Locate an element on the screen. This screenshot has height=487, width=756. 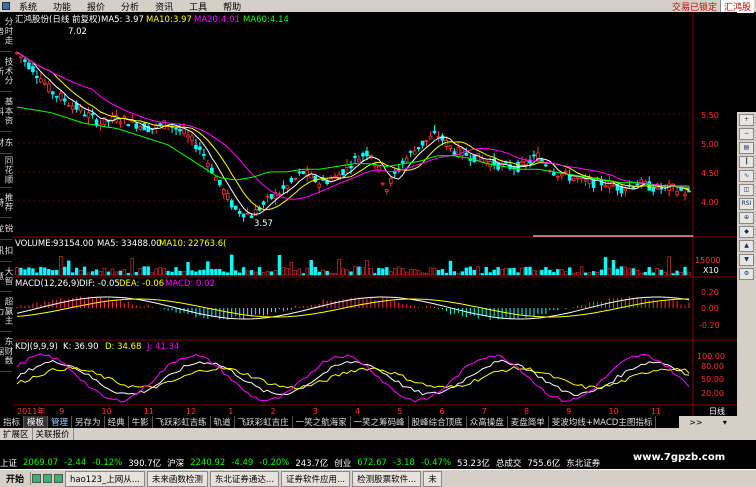
taskbar-item: 未 is located at coordinates (432, 478).